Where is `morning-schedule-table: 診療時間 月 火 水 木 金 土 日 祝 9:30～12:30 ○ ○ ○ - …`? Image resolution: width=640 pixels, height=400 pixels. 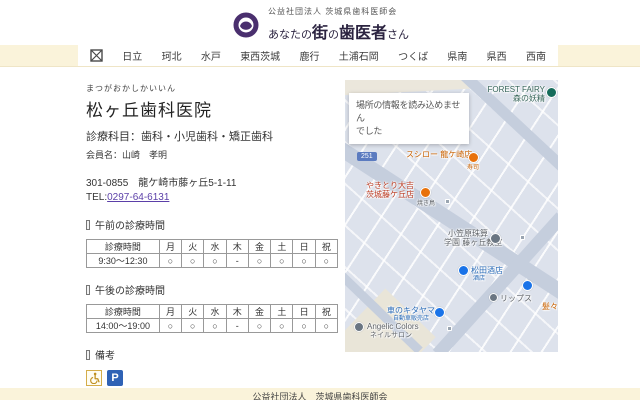
morning-schedule-table: 診療時間 月 火 水 木 金 土 日 祝 9:30～12:30 ○ ○ ○ - … is located at coordinates (212, 253).